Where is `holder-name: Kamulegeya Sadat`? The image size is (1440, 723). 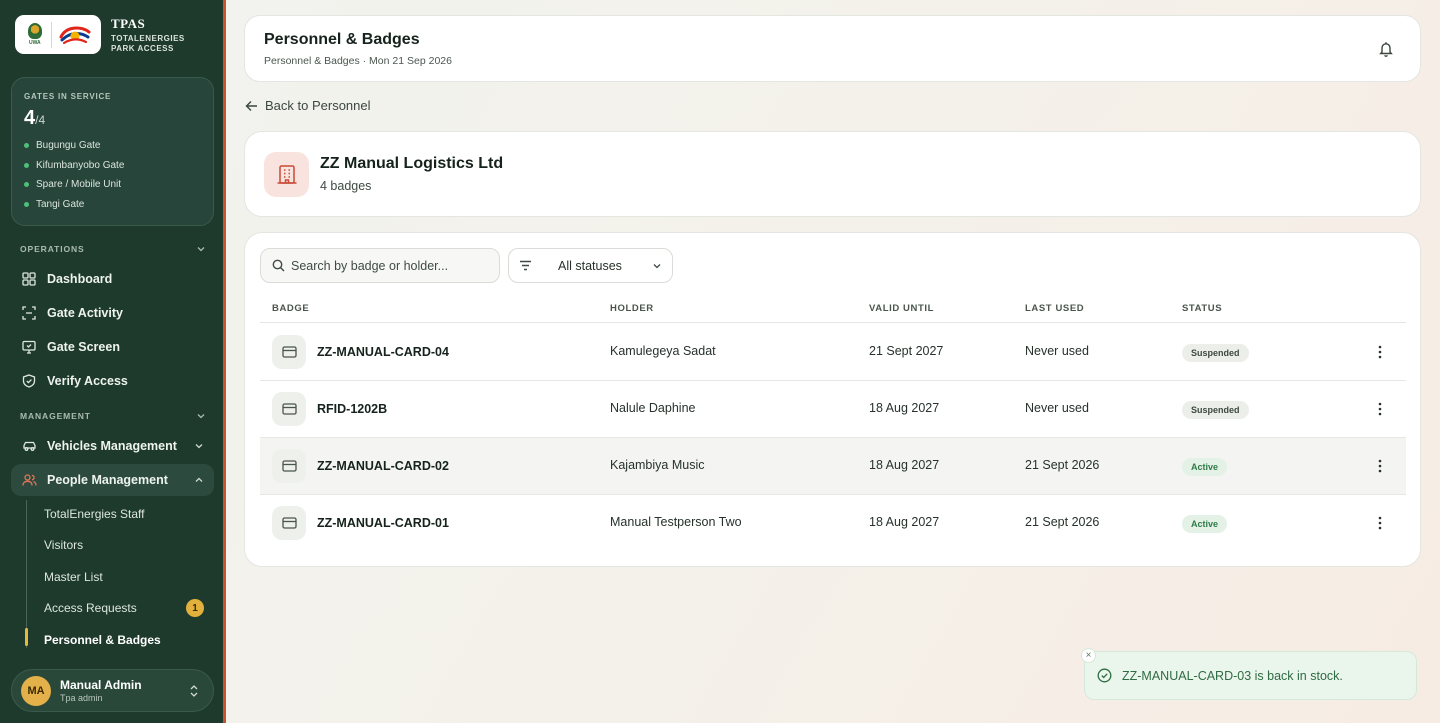 holder-name: Kamulegeya Sadat is located at coordinates (663, 351).